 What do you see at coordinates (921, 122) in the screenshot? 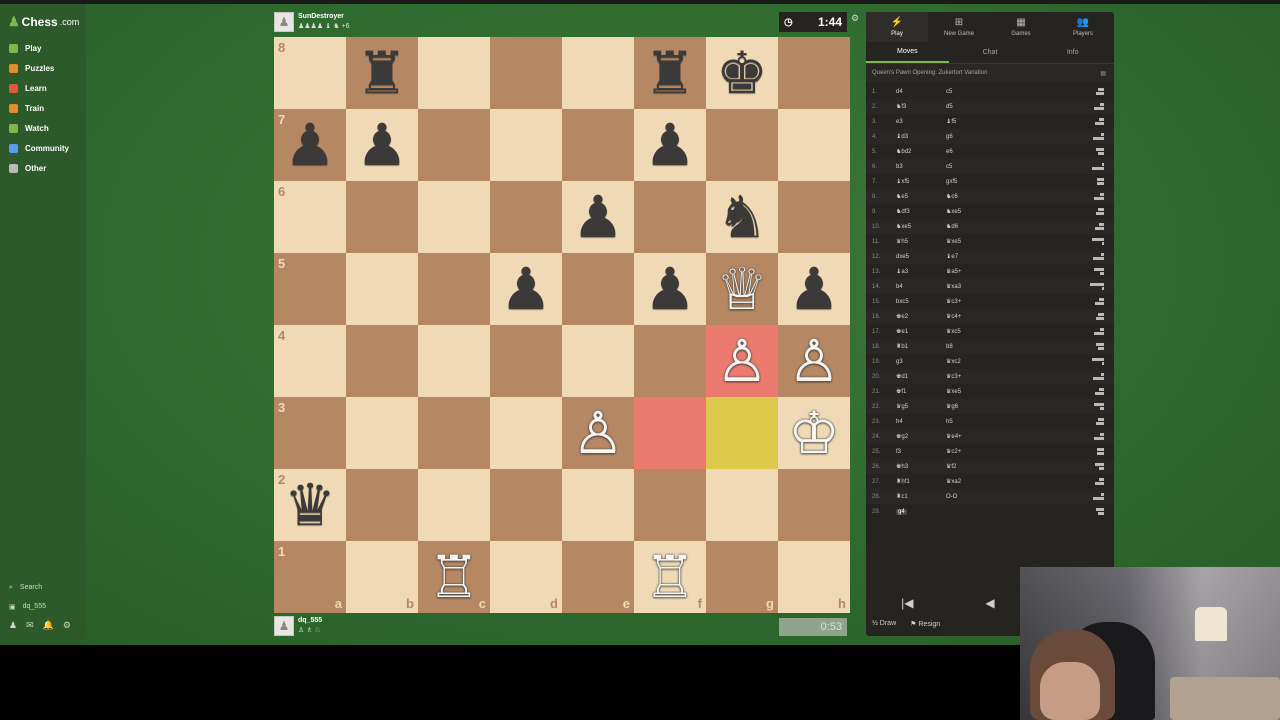
I see `white-move: e3` at bounding box center [921, 122].